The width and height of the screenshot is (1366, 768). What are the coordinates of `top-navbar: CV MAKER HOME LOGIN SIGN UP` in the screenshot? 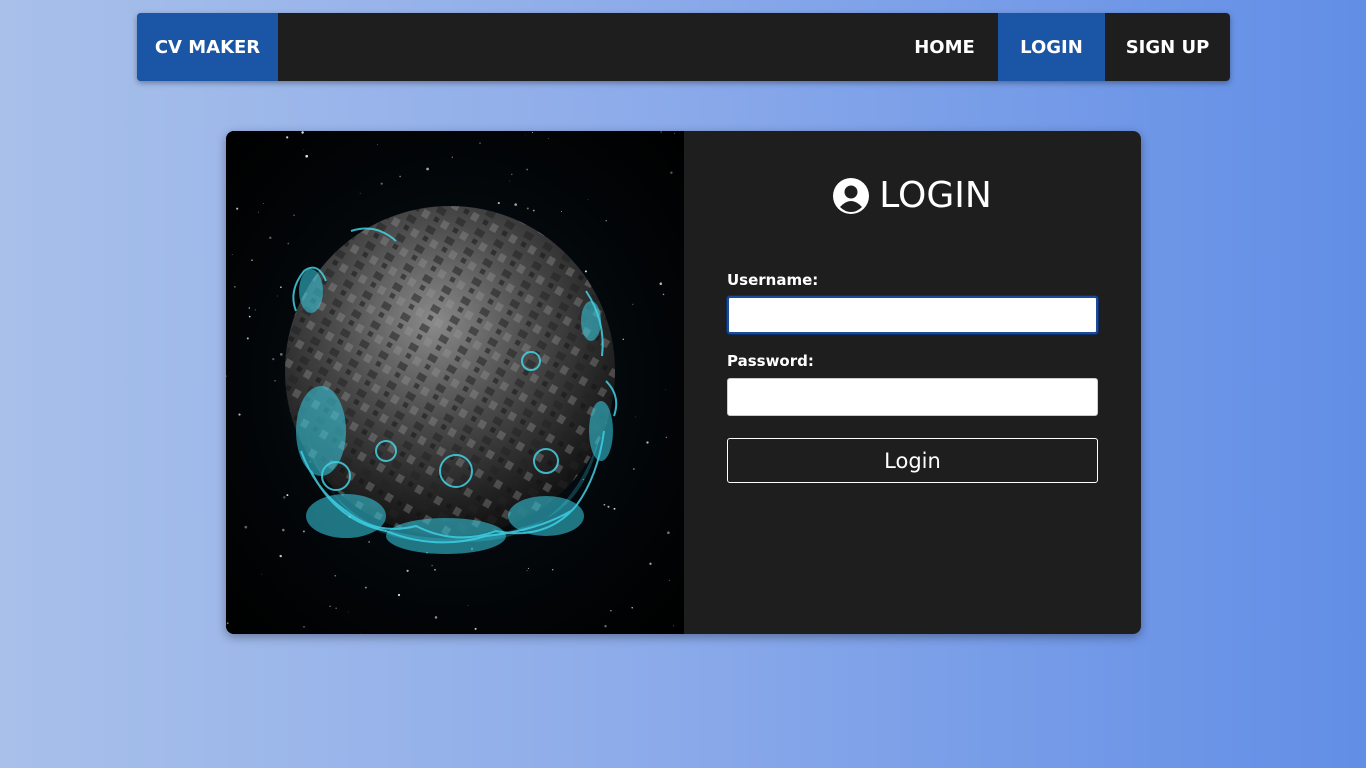 It's located at (683, 47).